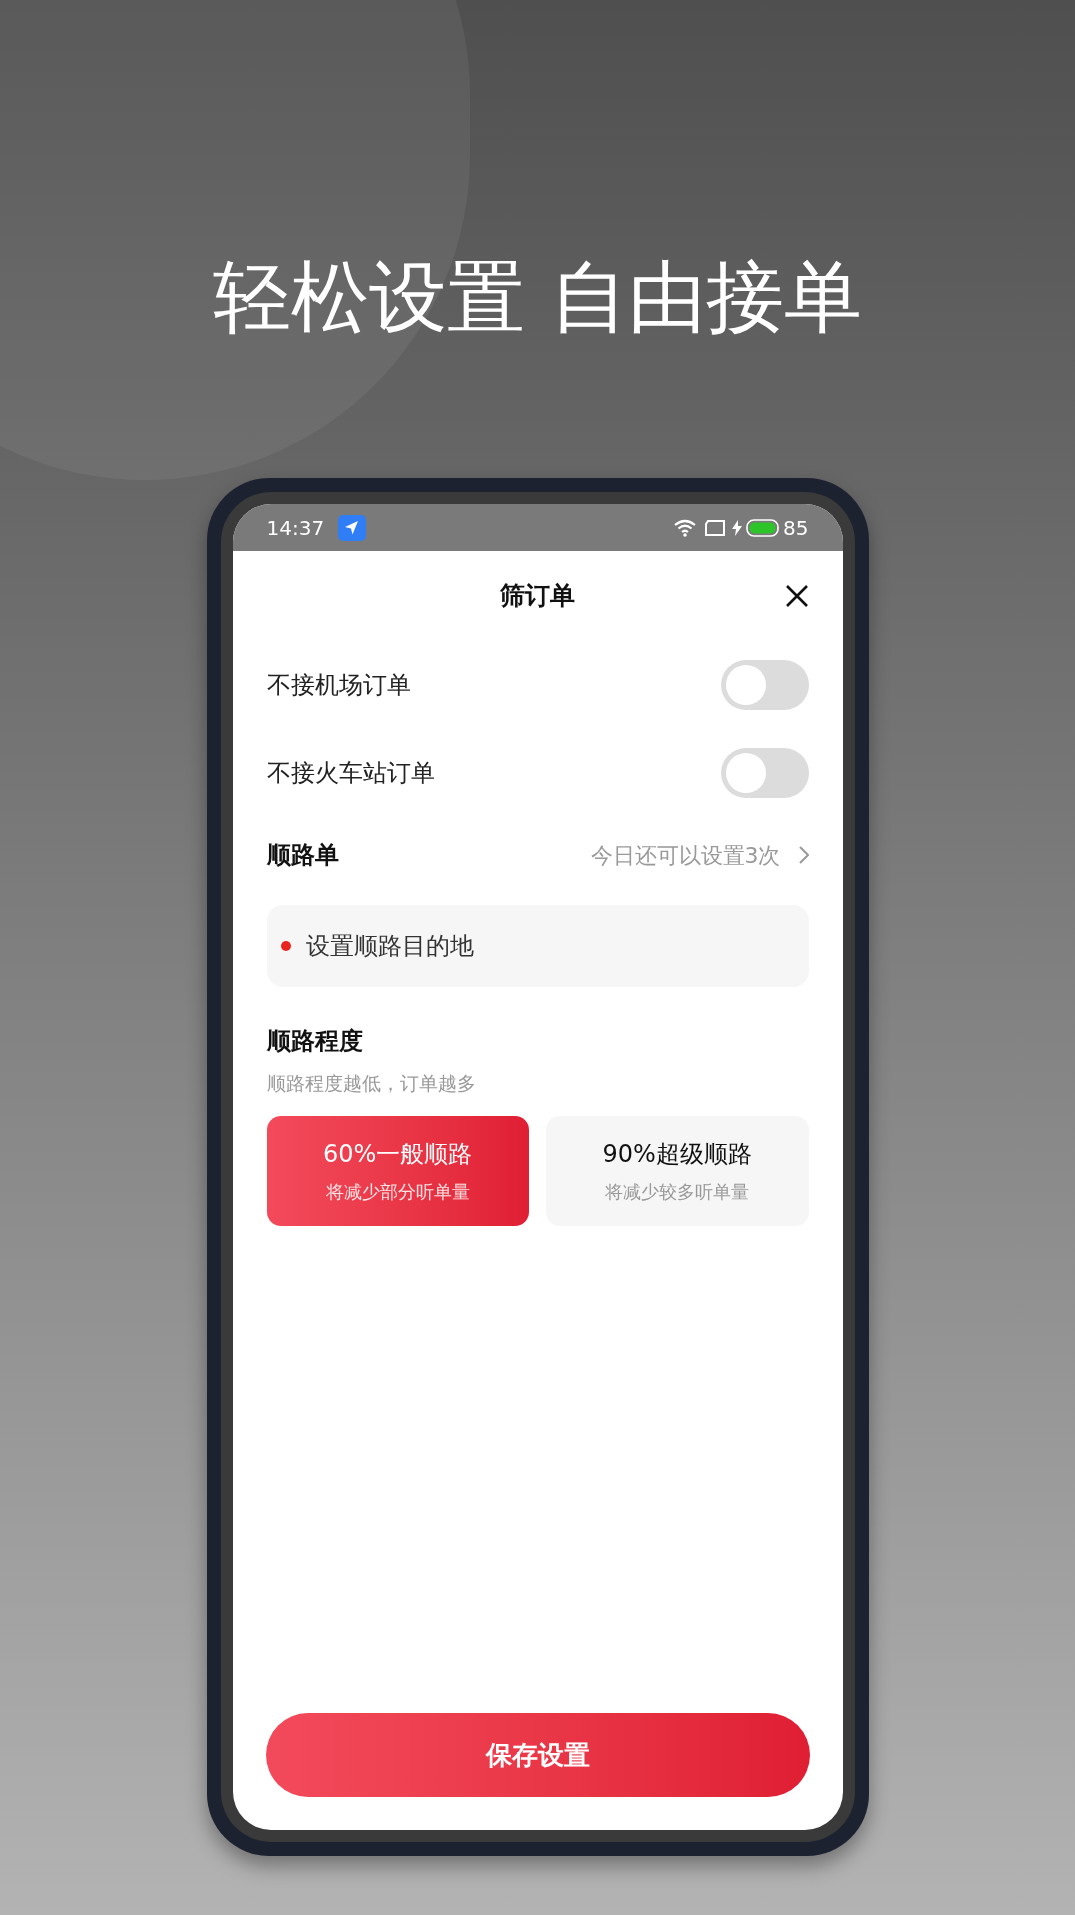  I want to click on route-option: 90%超级顺路 将减少较多听单量, so click(677, 1170).